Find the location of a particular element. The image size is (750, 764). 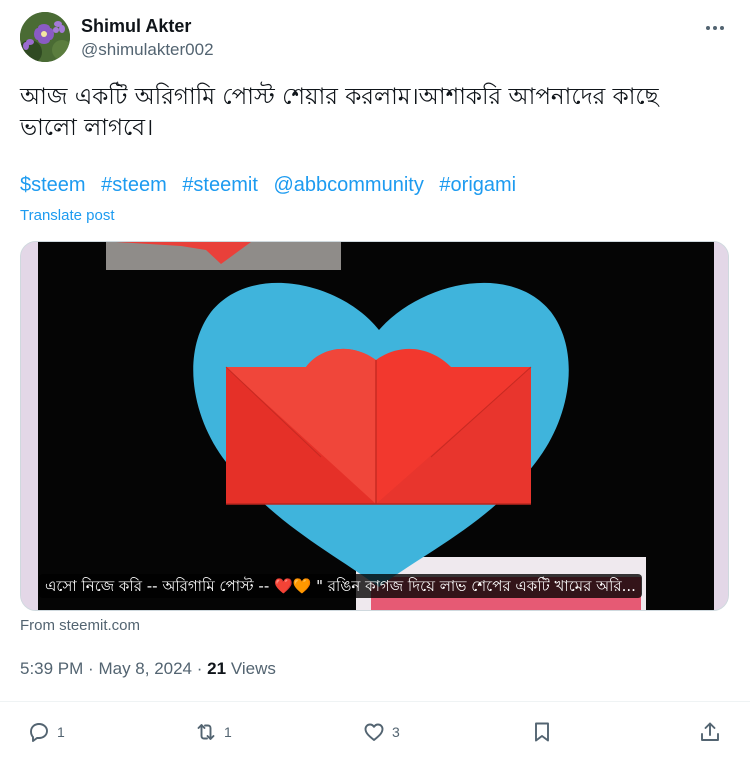

tag-link: #steemit is located at coordinates (220, 185).